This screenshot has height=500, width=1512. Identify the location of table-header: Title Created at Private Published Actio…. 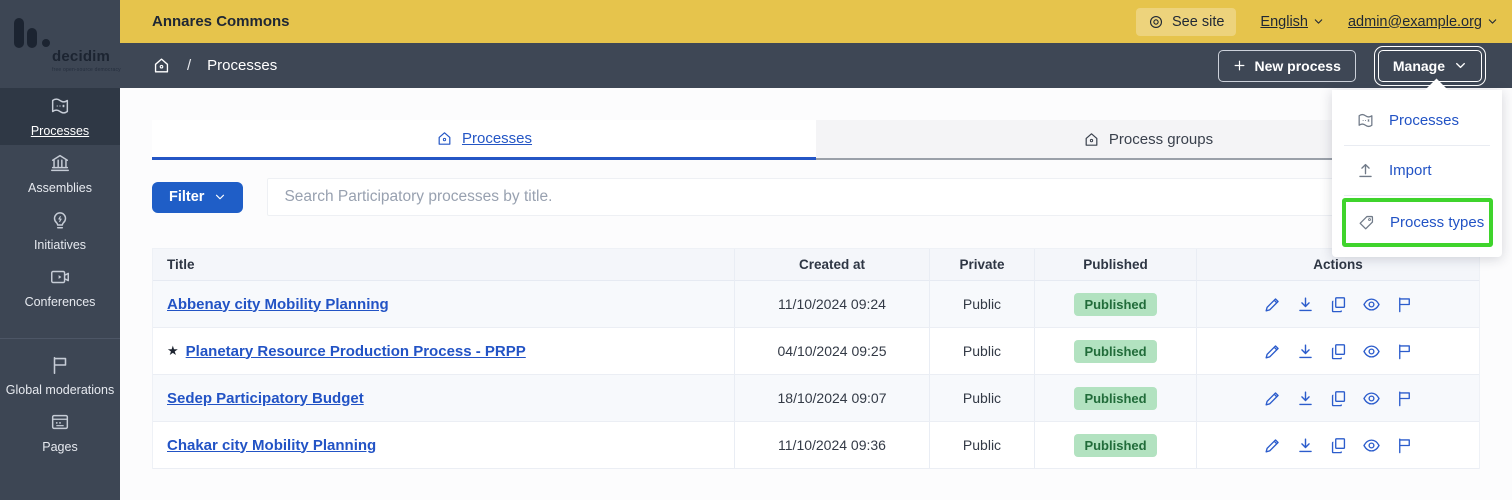
(816, 265).